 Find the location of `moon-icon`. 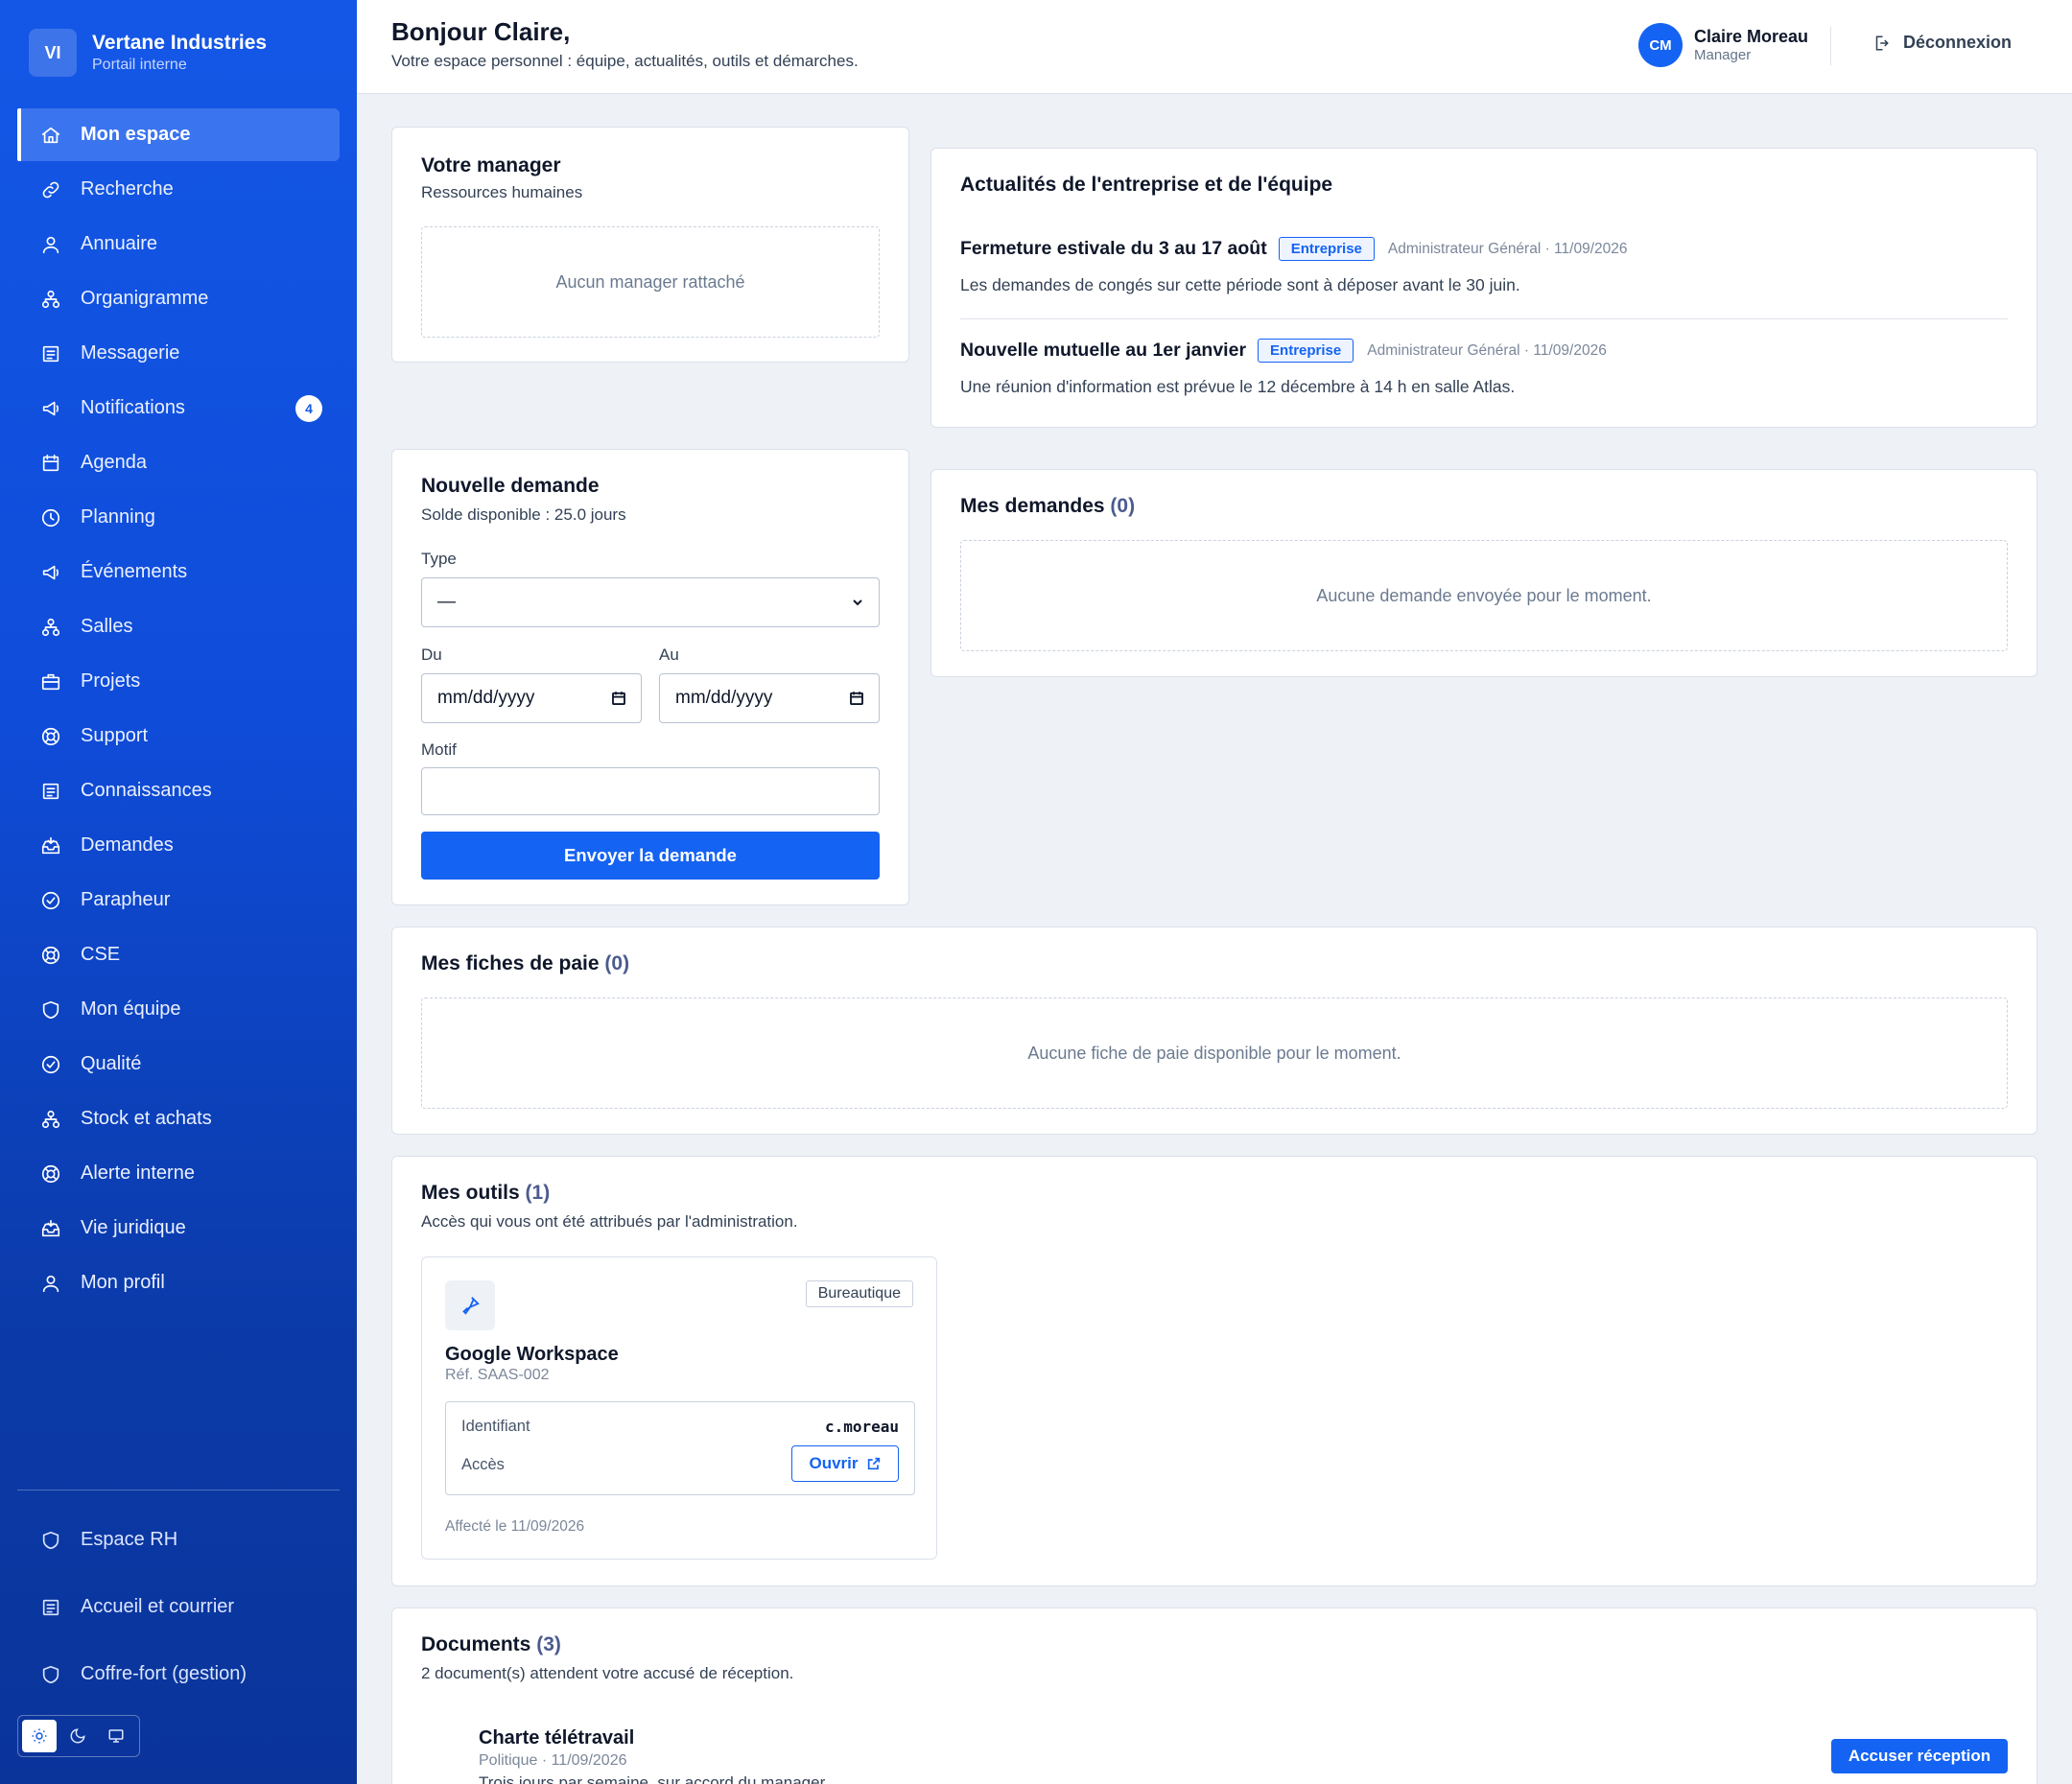

moon-icon is located at coordinates (77, 1736).